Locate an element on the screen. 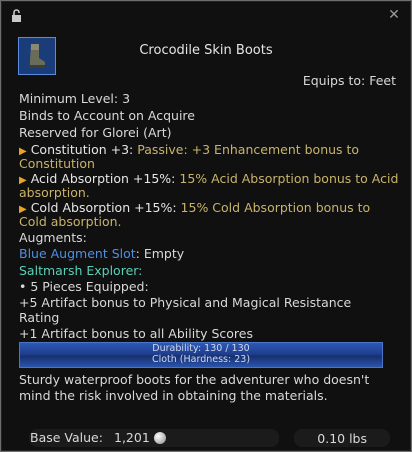 Image resolution: width=412 pixels, height=452 pixels. effect-name: Acid Absorption +15%: is located at coordinates (103, 178).